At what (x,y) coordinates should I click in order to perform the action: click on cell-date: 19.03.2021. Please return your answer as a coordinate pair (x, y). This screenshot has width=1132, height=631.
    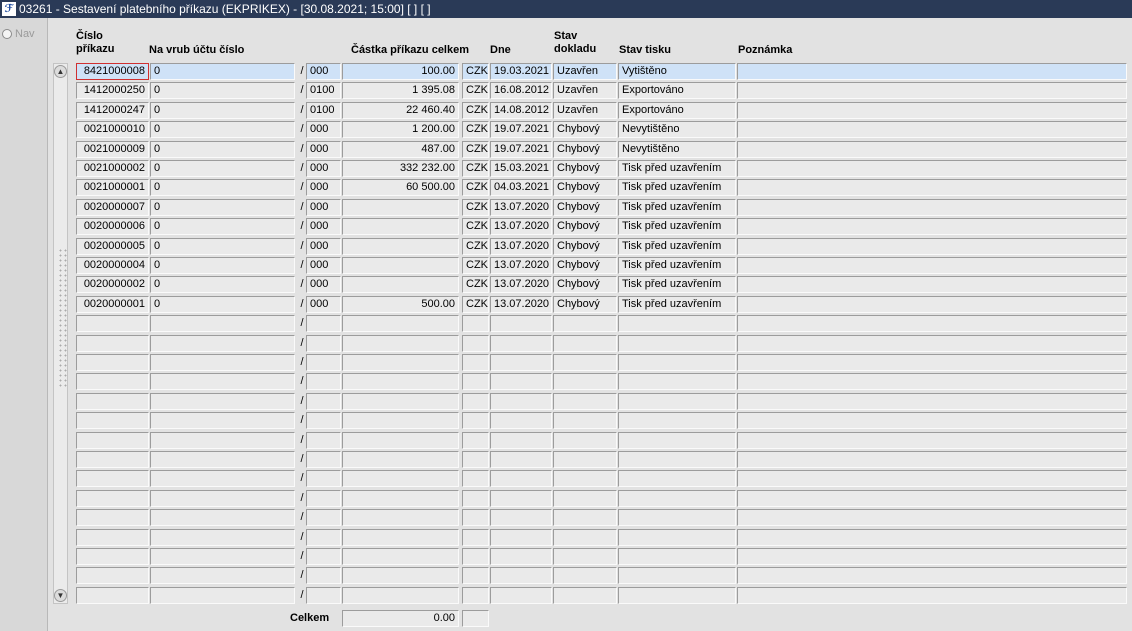
    Looking at the image, I should click on (521, 71).